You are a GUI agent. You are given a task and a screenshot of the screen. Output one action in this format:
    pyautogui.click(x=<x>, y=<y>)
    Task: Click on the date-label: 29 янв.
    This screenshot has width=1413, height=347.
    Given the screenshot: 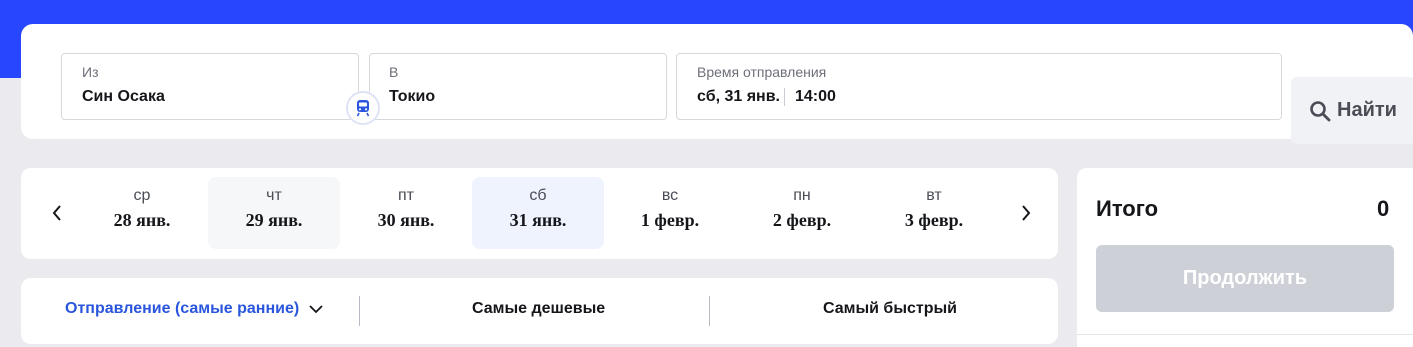 What is the action you would take?
    pyautogui.click(x=274, y=220)
    